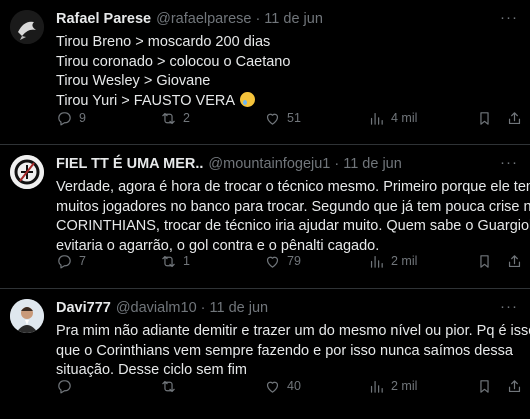 The image size is (530, 419). What do you see at coordinates (203, 19) in the screenshot?
I see `user-handle: @rafaelparese` at bounding box center [203, 19].